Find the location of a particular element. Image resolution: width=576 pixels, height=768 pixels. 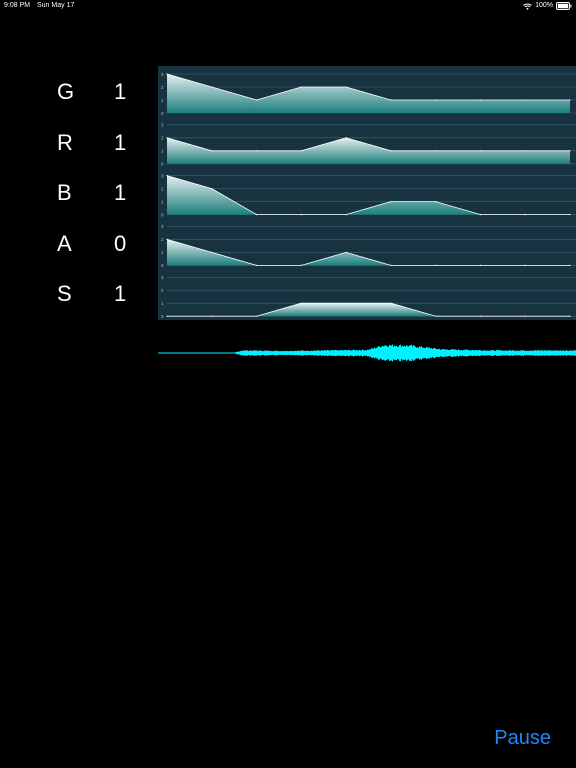

channel-label-r: R is located at coordinates (65, 142).